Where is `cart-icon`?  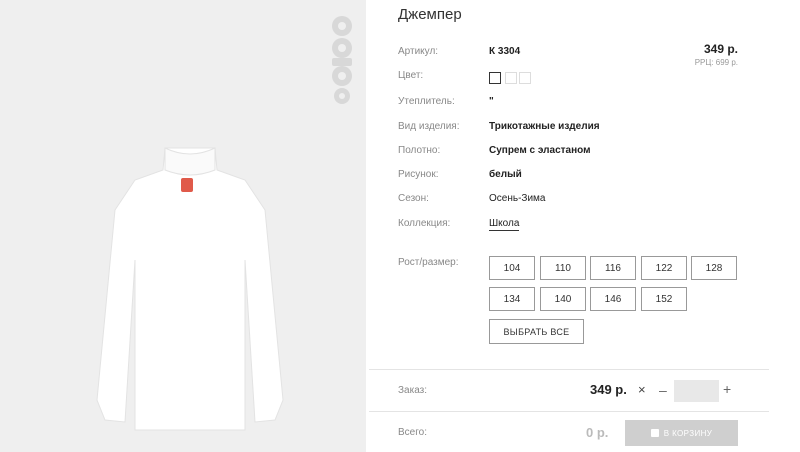 cart-icon is located at coordinates (654, 433).